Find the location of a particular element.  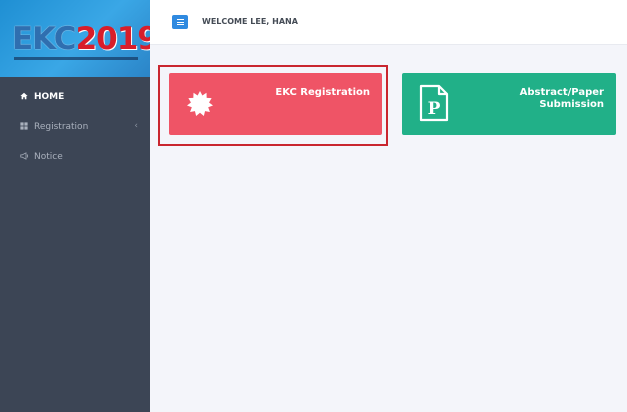

welcome-message: WELCOME LEE, HANA is located at coordinates (250, 21).